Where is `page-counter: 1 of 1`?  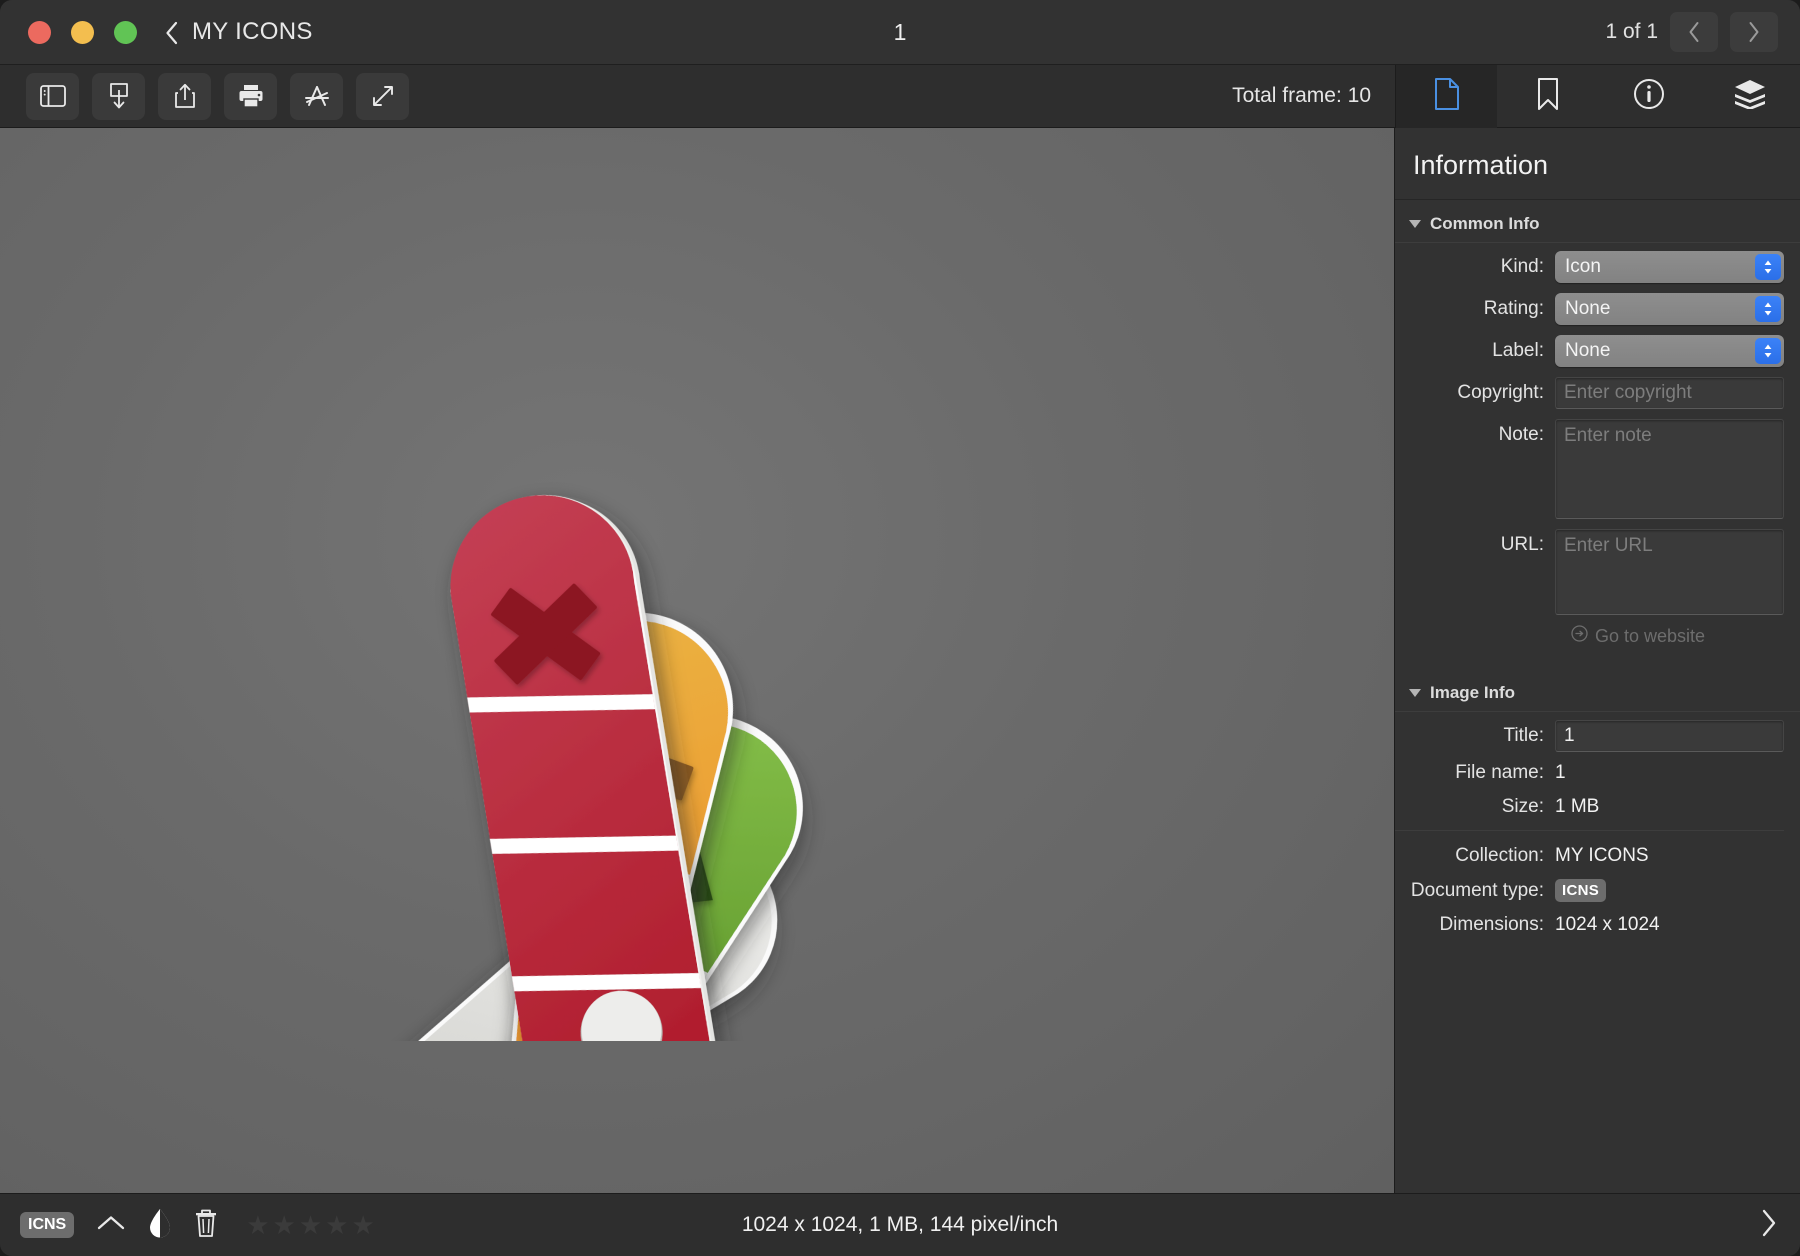 page-counter: 1 of 1 is located at coordinates (1631, 31).